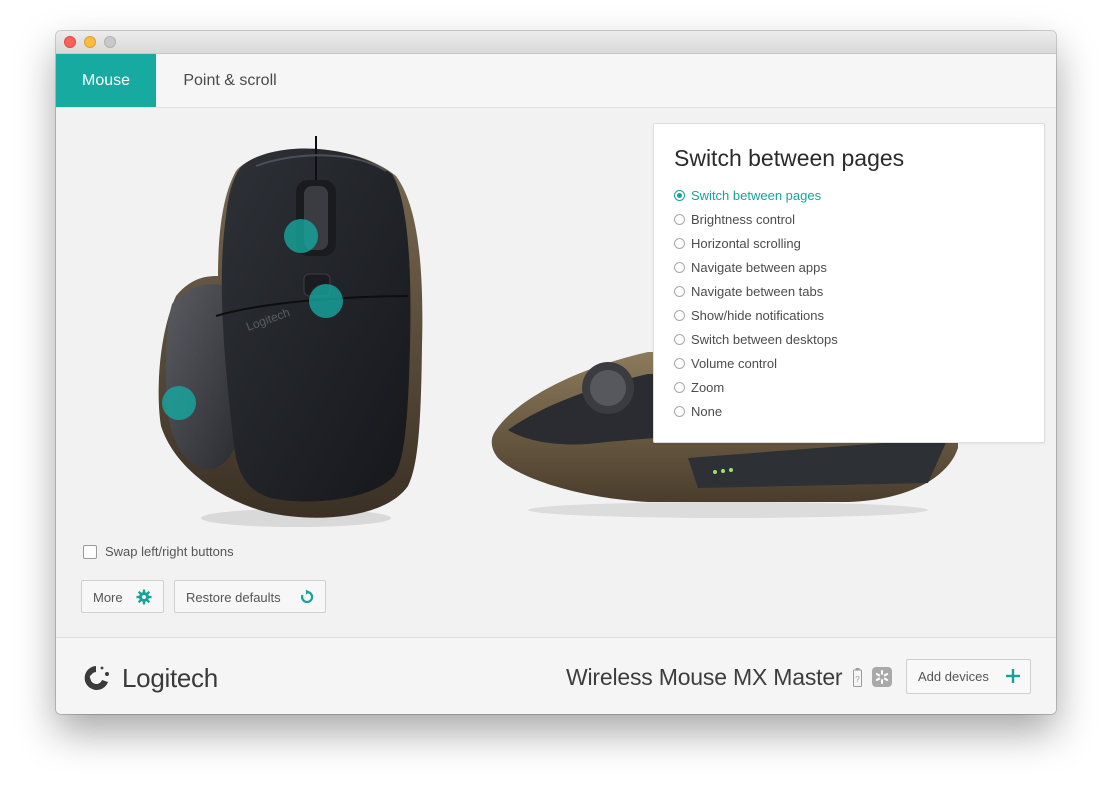 The width and height of the screenshot is (1112, 794). Describe the element at coordinates (290, 331) in the screenshot. I see `mouse-top-view-image: Logitech` at that location.